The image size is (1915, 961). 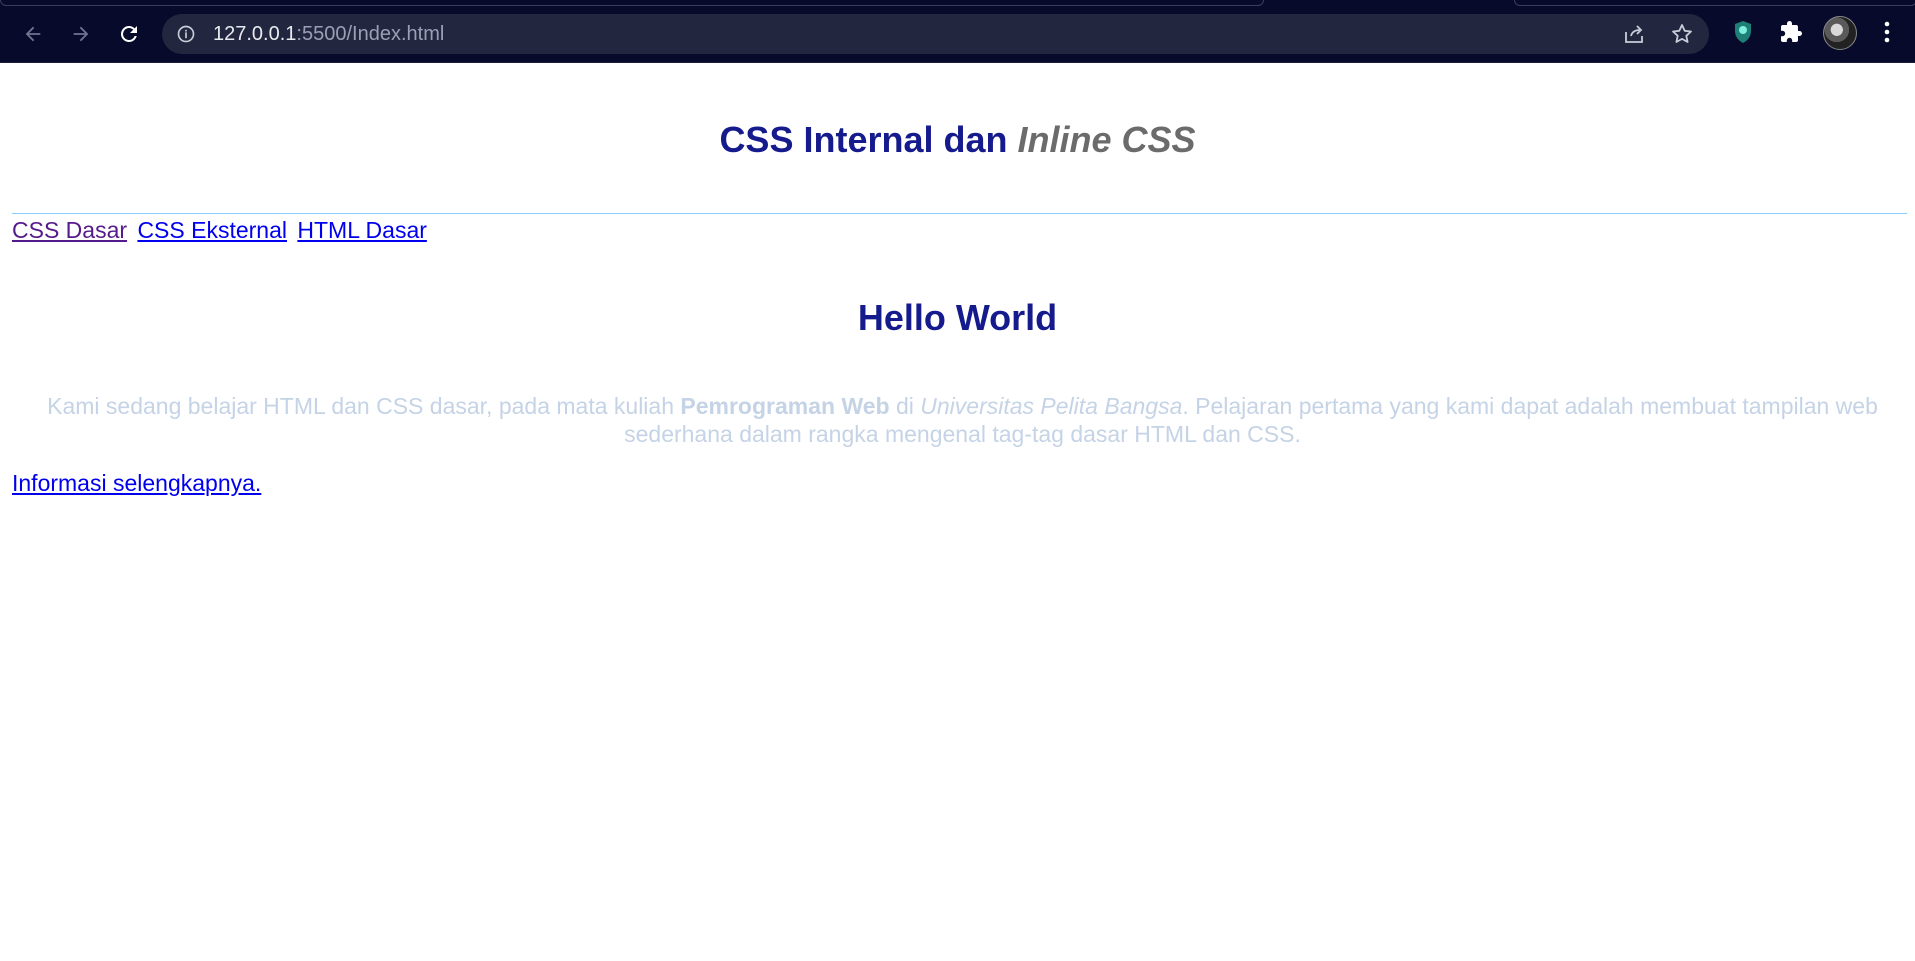 I want to click on desc-bold: Pemrograman Web, so click(x=785, y=406).